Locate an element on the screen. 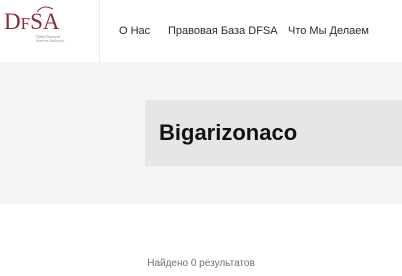 The image size is (402, 276). logo-subtitle: Dubai Financial Services Authority is located at coordinates (56, 39).